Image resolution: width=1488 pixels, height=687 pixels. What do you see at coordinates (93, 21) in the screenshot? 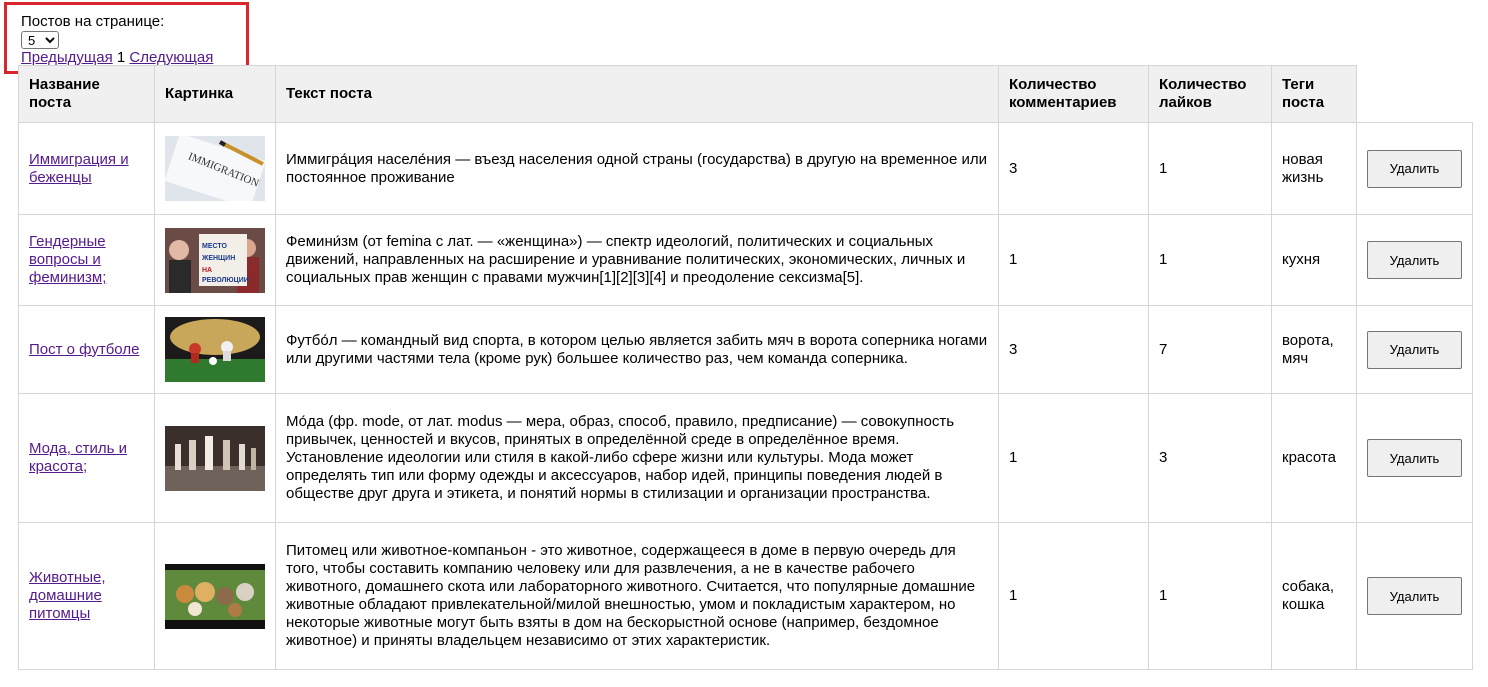
I see `per-page-label: Постов на странице:` at bounding box center [93, 21].